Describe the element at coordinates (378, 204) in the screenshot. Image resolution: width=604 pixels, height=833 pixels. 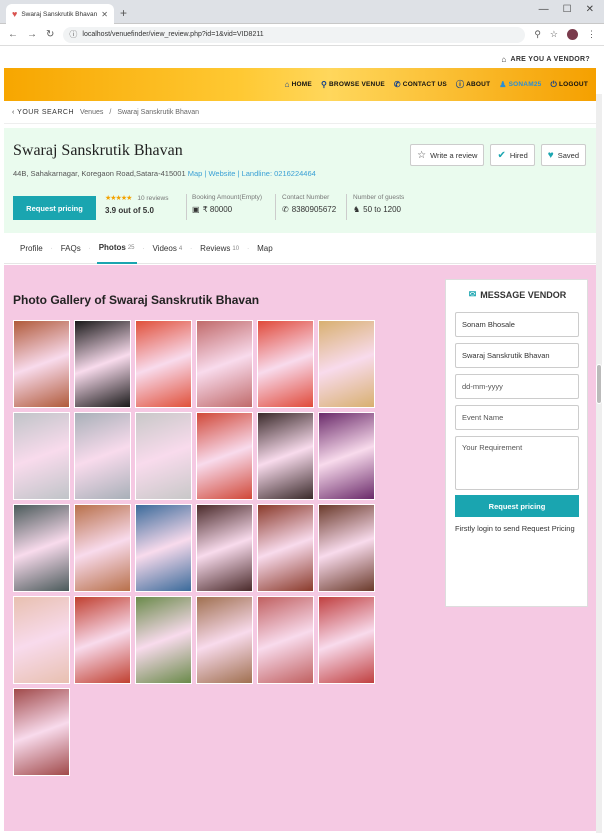
I see `guests-stat: Number of guests ♞ 50 to 1200` at that location.